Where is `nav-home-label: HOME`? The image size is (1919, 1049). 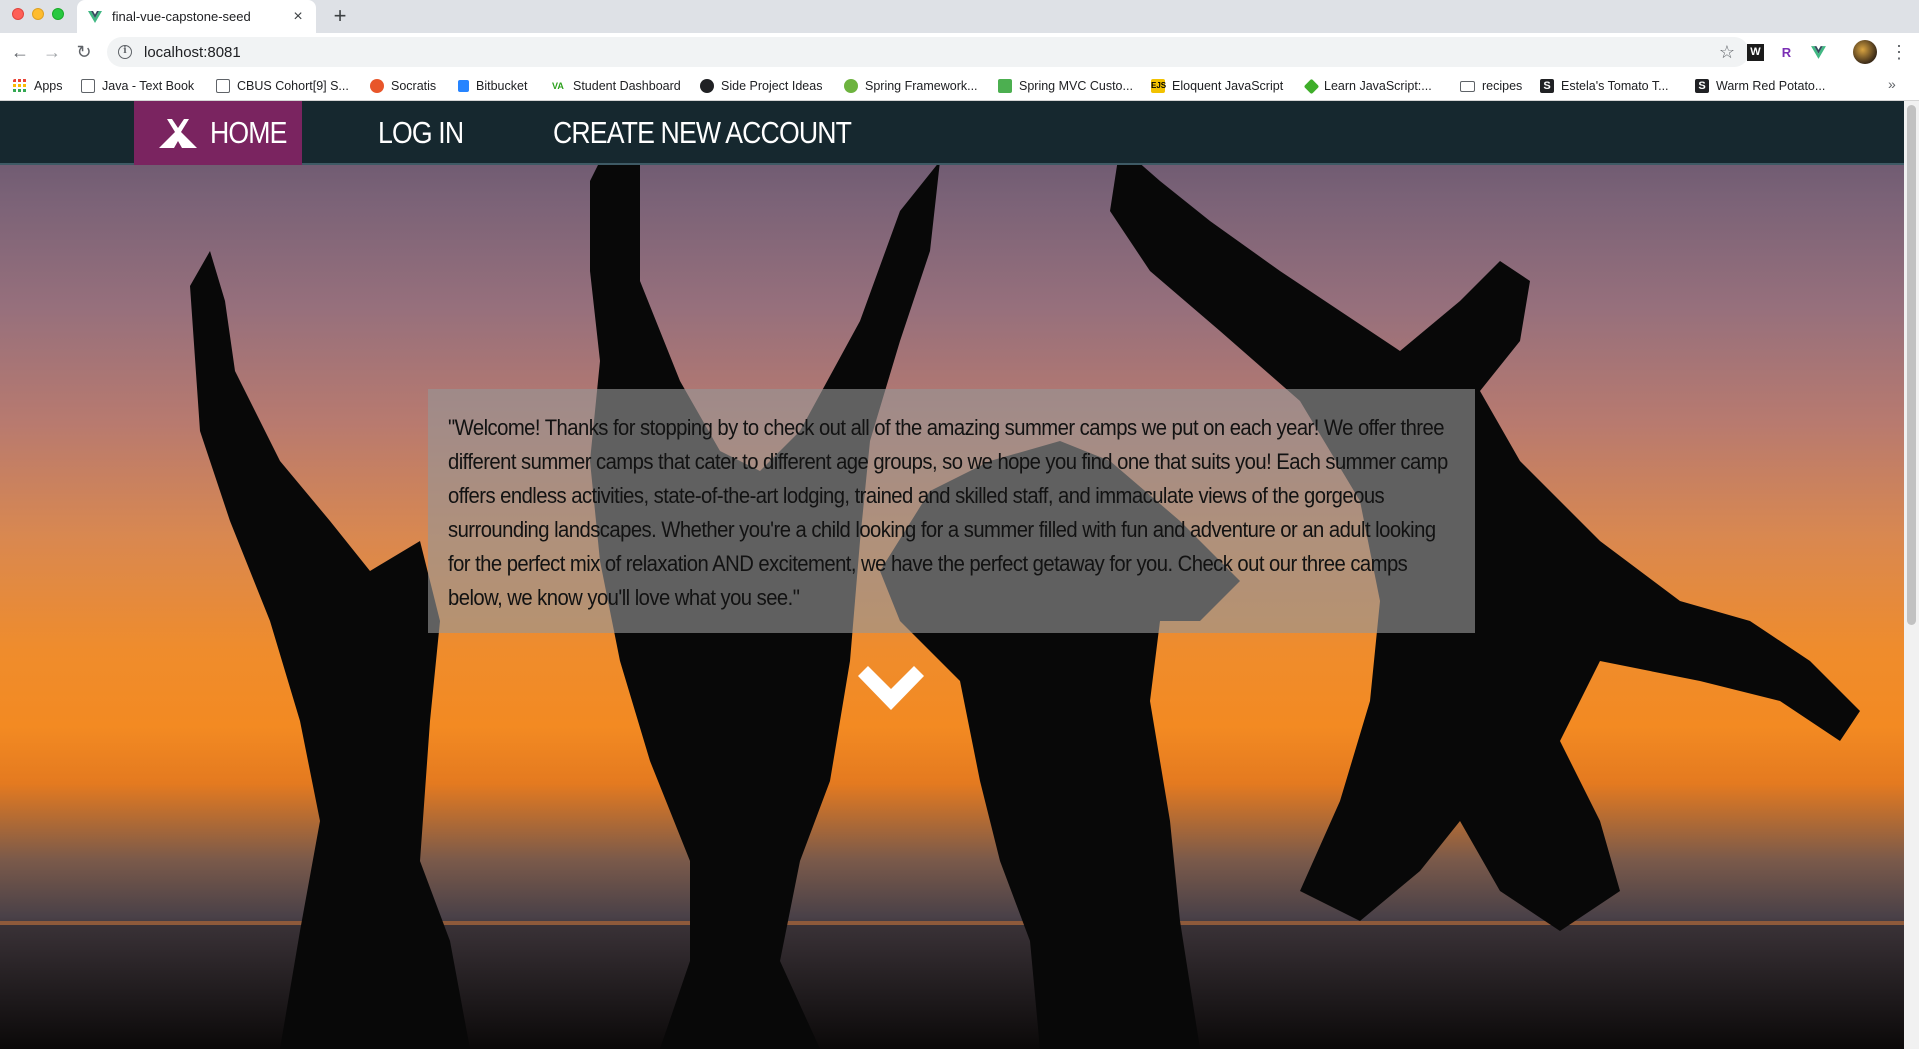
nav-home-label: HOME is located at coordinates (248, 132).